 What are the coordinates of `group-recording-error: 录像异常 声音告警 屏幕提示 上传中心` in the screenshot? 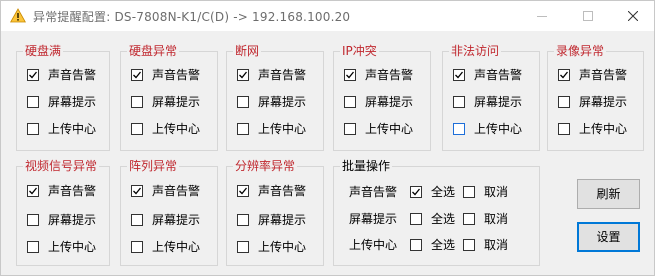 It's located at (595, 97).